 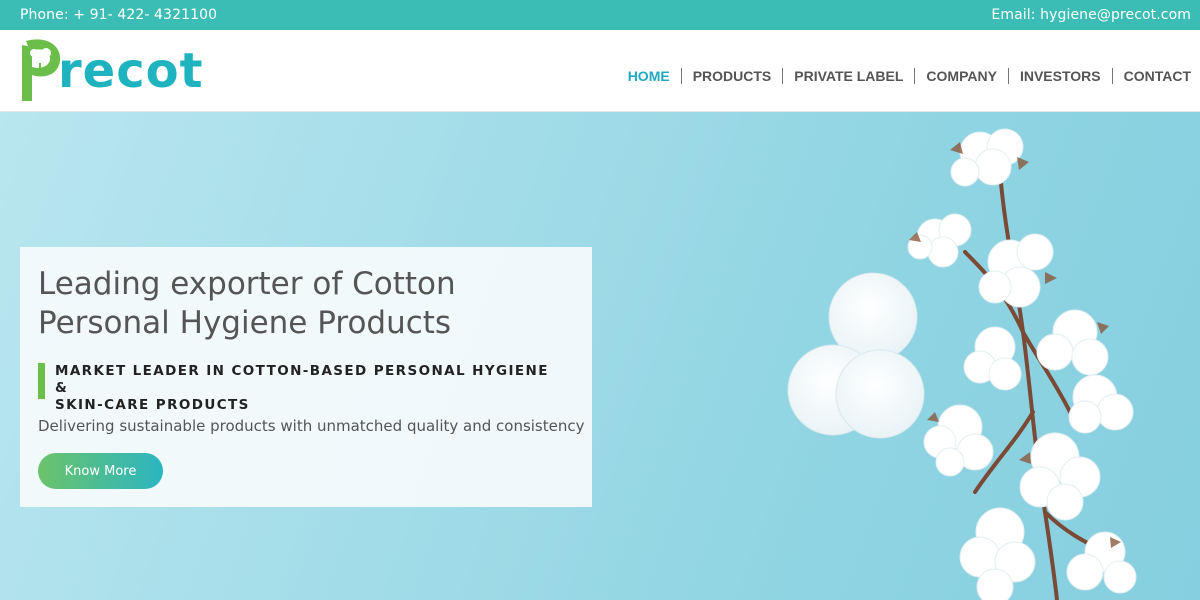 I want to click on nav-contact: CONTACT, so click(x=1151, y=76).